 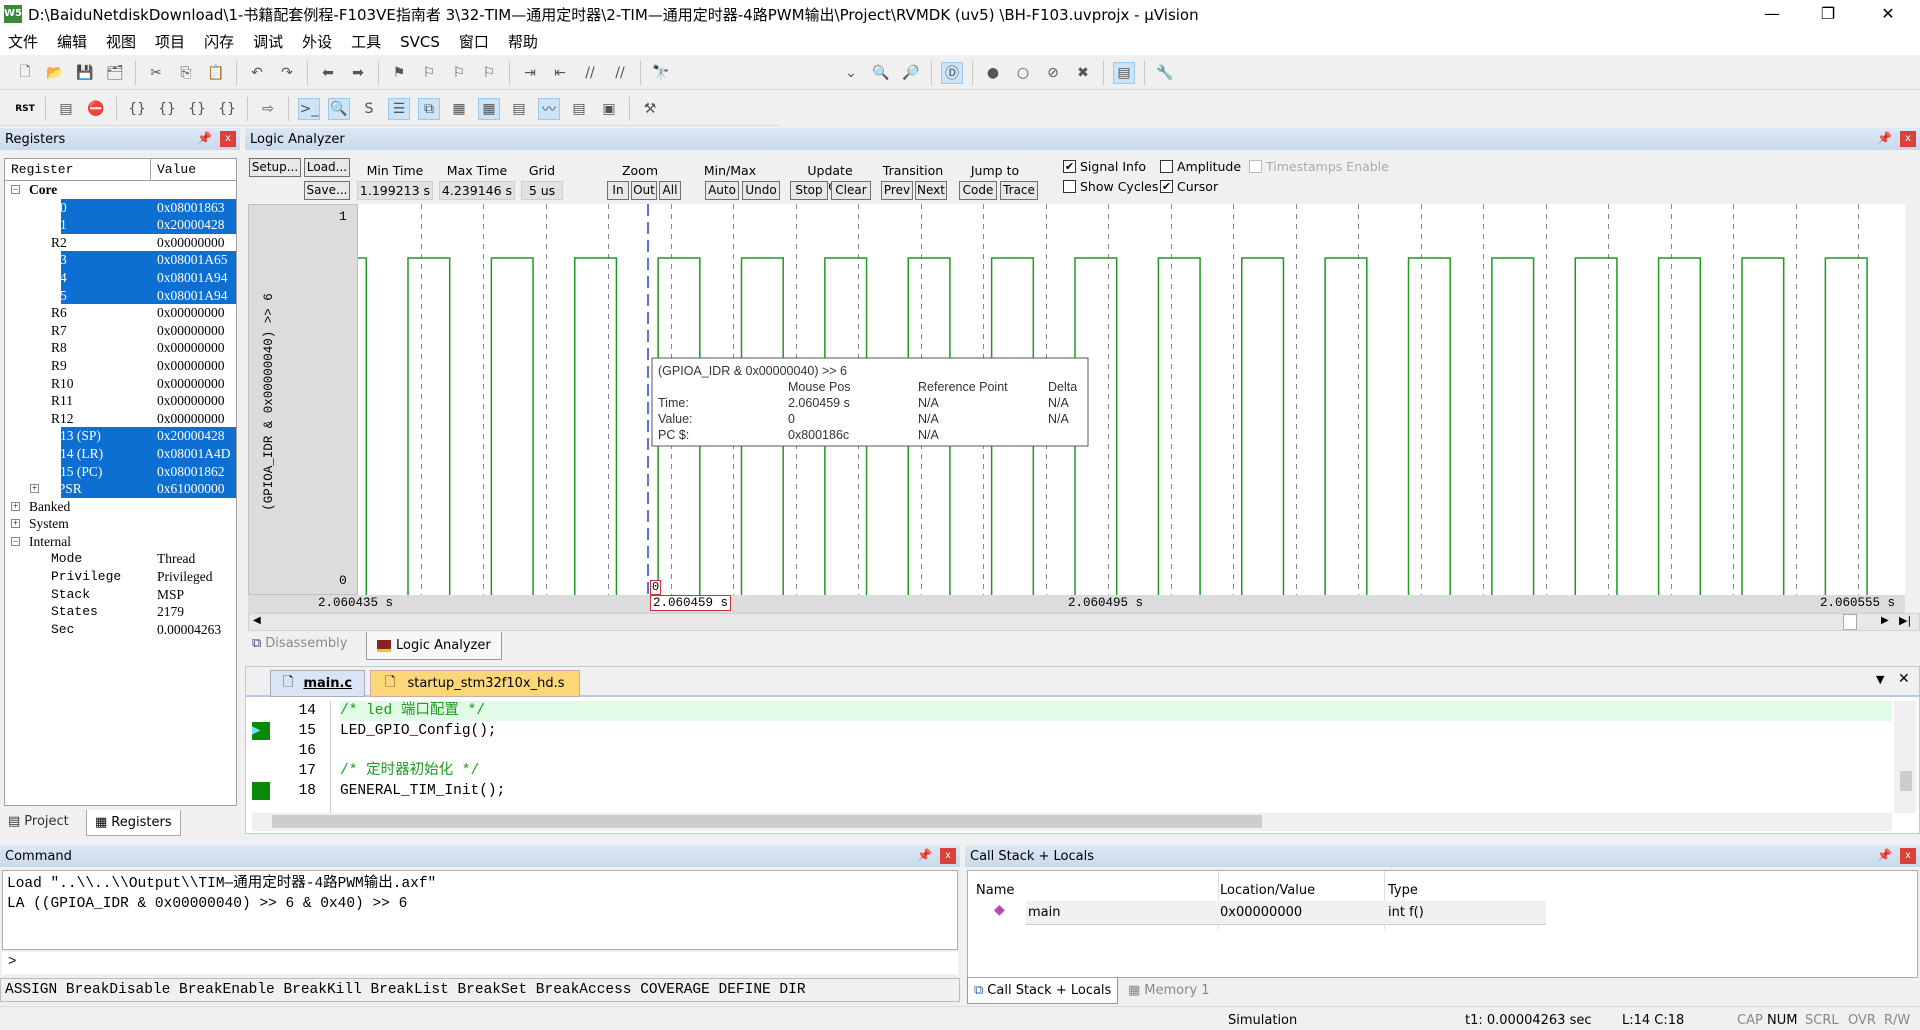 What do you see at coordinates (1083, 73) in the screenshot?
I see `kill-all-breakpoints-icon: ✖` at bounding box center [1083, 73].